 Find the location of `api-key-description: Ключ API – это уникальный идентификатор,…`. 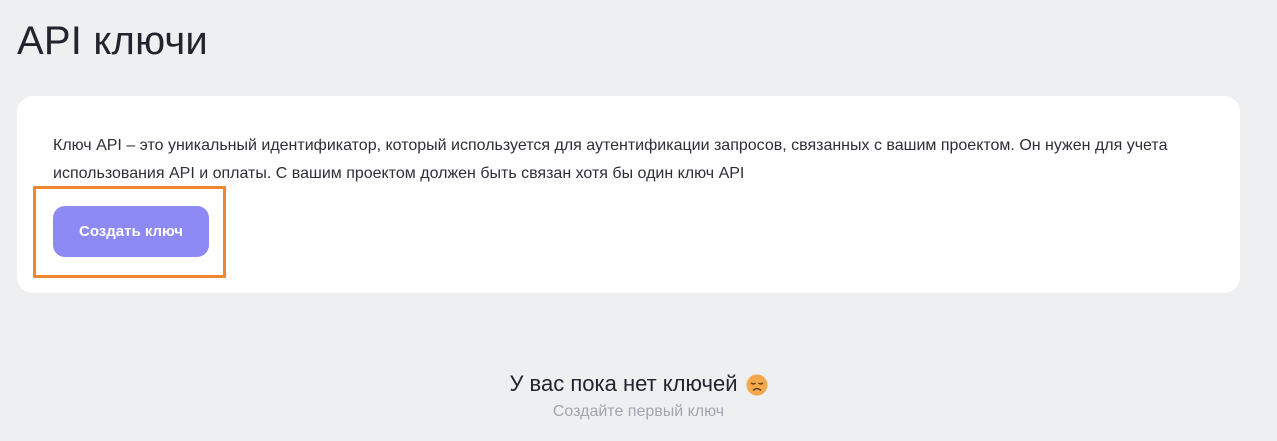

api-key-description: Ключ API – это уникальный идентификатор,… is located at coordinates (610, 159).